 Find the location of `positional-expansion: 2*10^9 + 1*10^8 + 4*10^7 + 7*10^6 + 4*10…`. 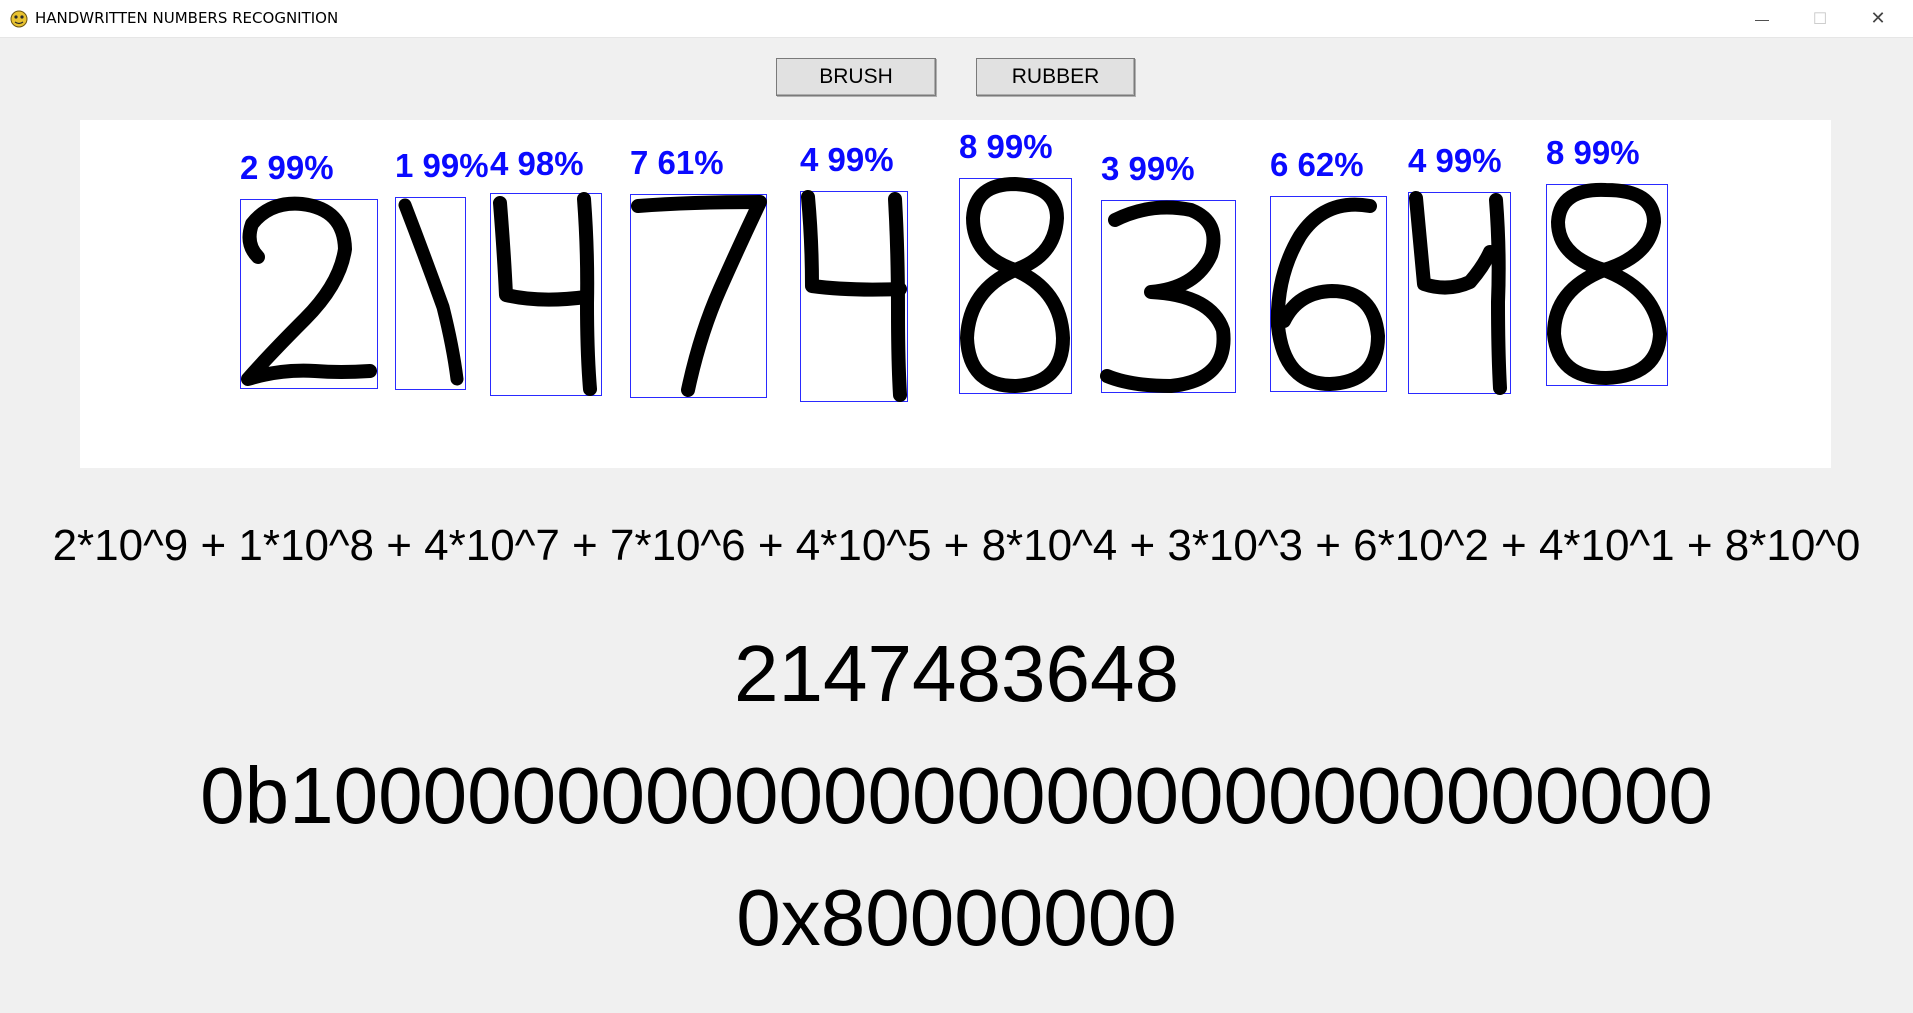

positional-expansion: 2*10^9 + 1*10^8 + 4*10^7 + 7*10^6 + 4*10… is located at coordinates (956, 545).